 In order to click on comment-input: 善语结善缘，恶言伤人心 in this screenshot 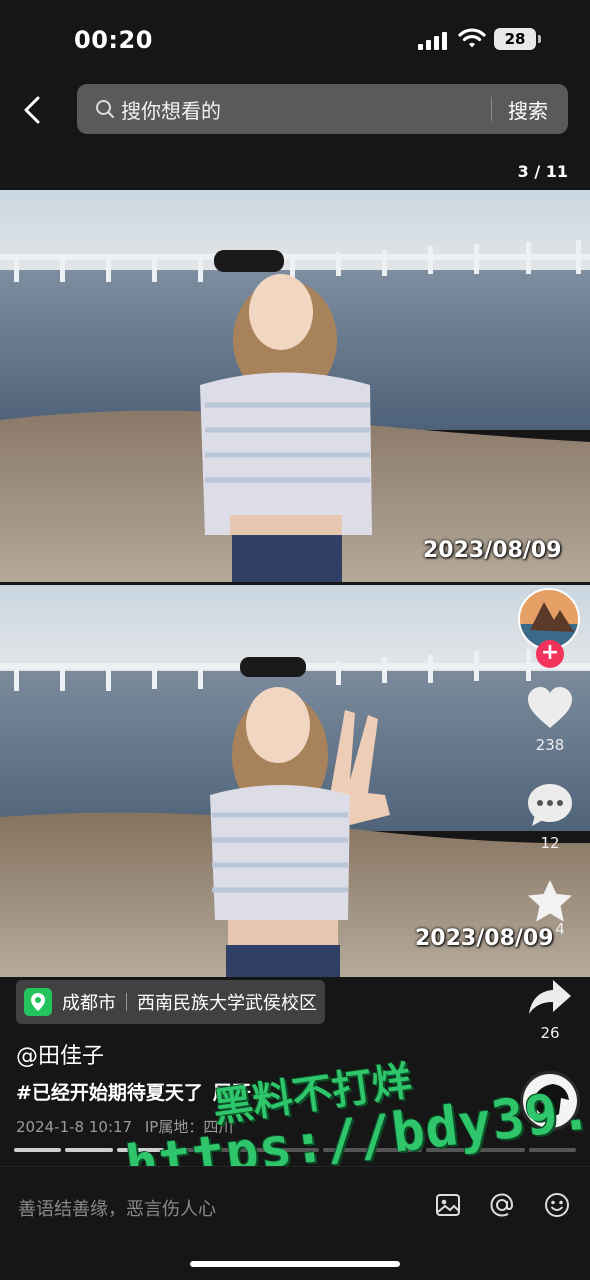, I will do `click(117, 1208)`.